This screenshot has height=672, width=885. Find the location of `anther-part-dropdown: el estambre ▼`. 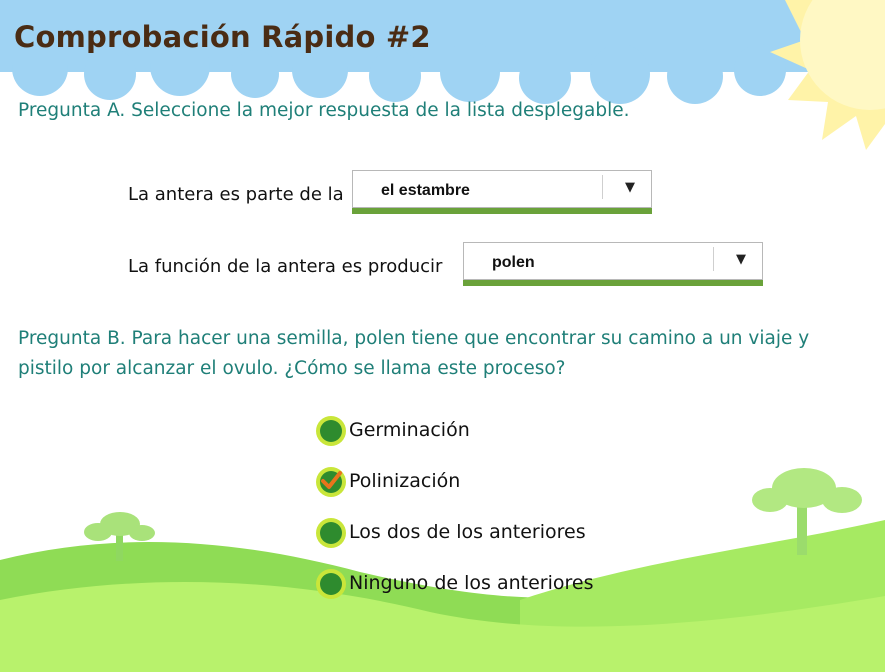

anther-part-dropdown: el estambre ▼ is located at coordinates (502, 189).